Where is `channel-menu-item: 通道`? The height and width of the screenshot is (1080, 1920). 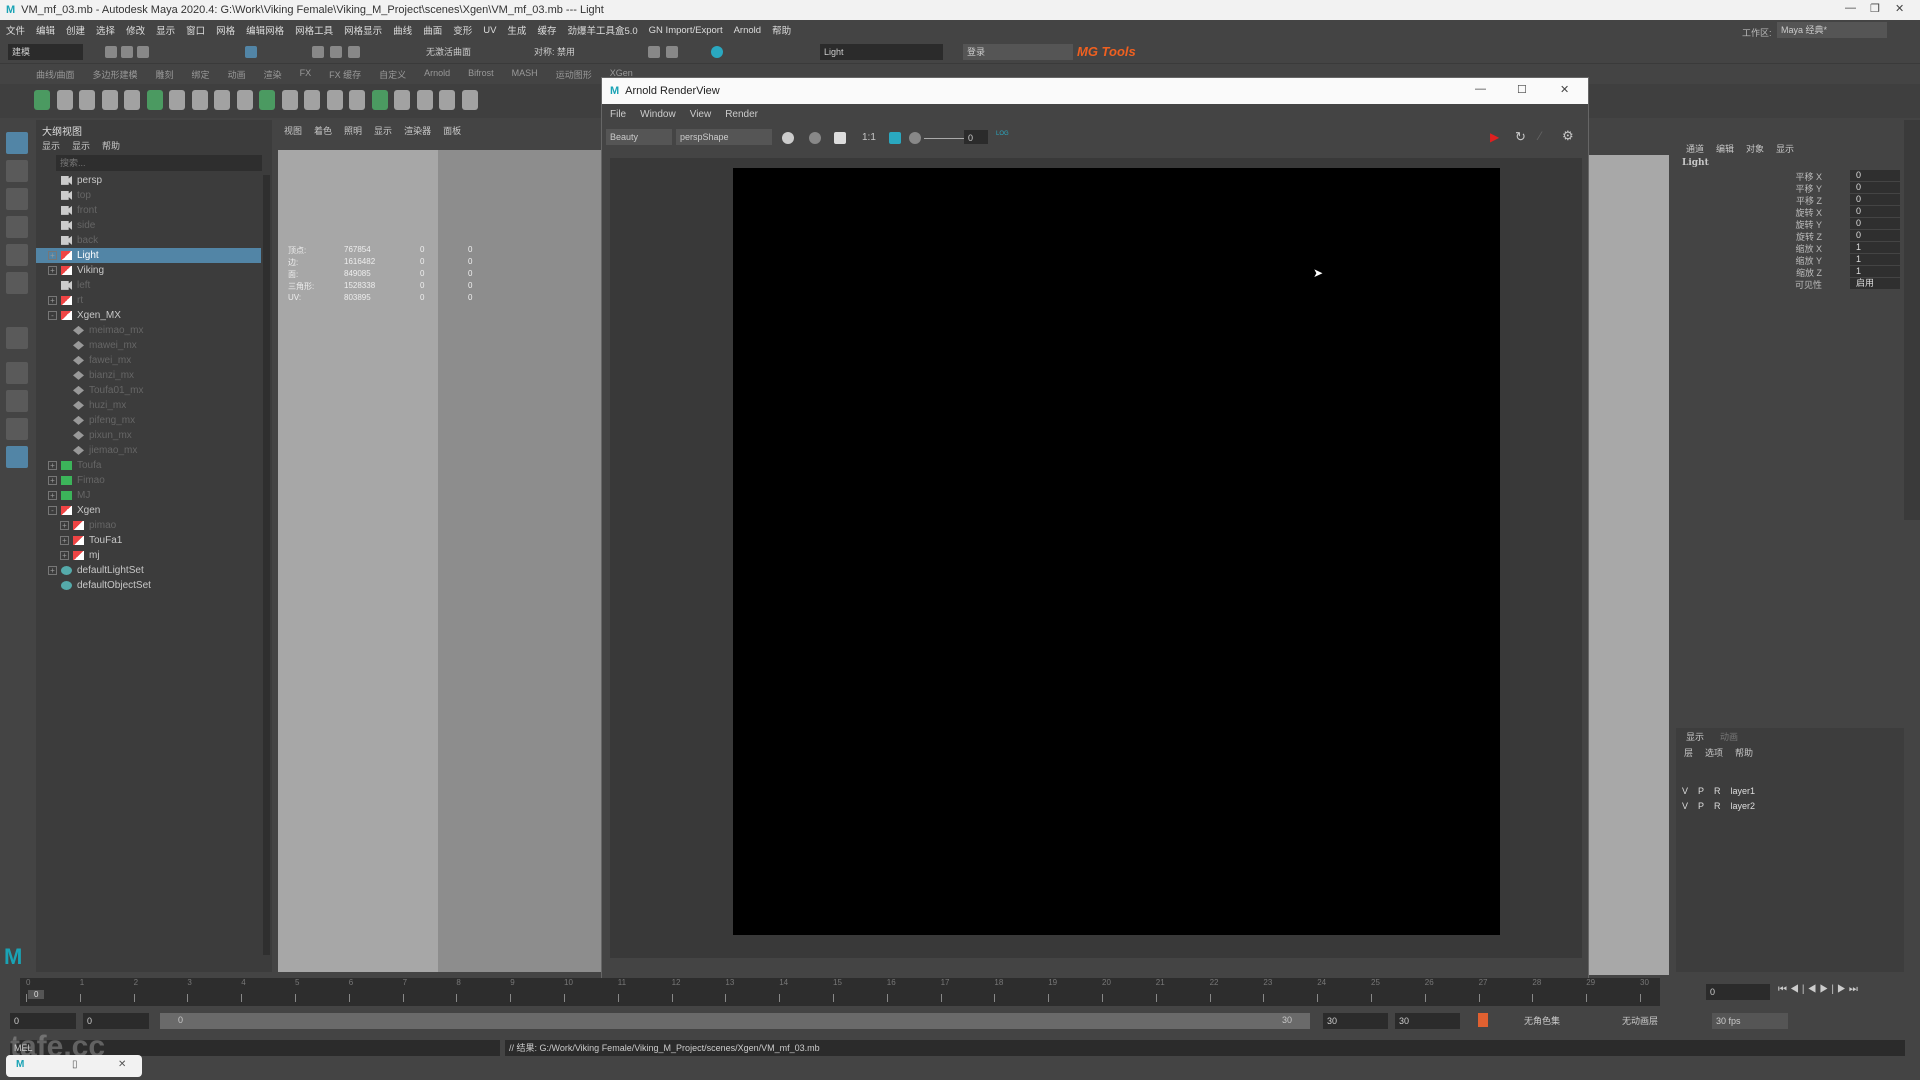
channel-menu-item: 通道 is located at coordinates (1695, 148).